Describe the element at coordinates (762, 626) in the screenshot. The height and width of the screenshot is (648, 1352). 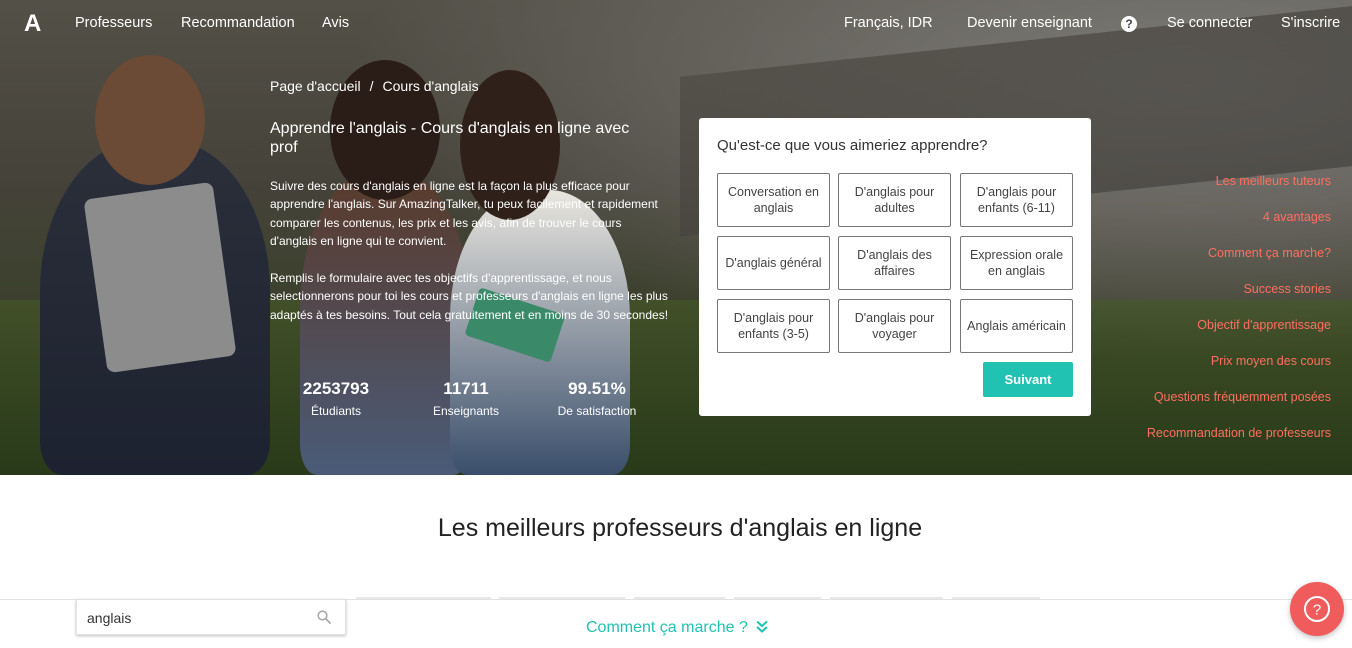
I see `double-chevron-down-icon` at that location.